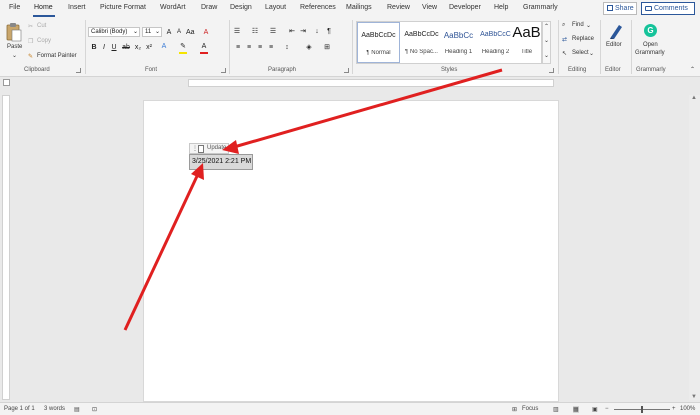  I want to click on scroll-up-icon: ▲, so click(694, 98).